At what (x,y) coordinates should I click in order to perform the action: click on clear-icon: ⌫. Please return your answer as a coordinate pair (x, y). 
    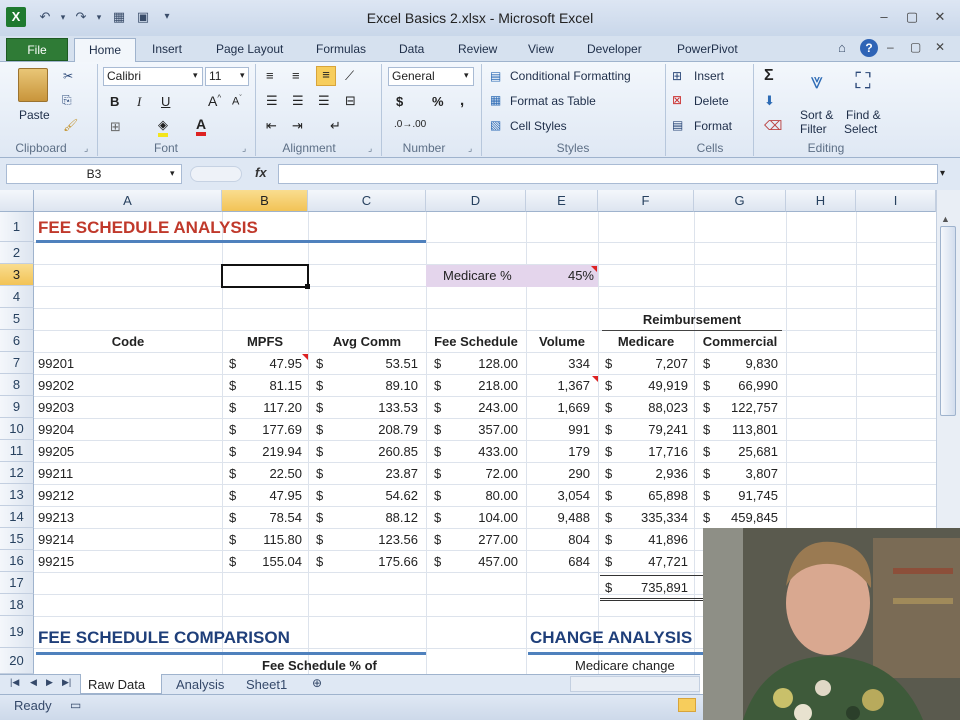
    Looking at the image, I should click on (773, 126).